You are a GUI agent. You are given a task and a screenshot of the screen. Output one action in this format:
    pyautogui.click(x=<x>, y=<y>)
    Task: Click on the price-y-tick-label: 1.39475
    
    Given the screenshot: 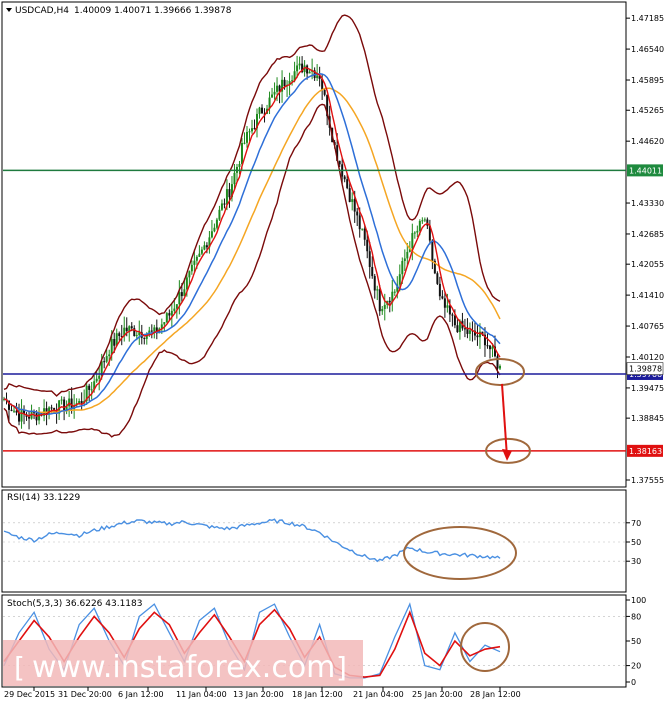 What is the action you would take?
    pyautogui.click(x=647, y=388)
    